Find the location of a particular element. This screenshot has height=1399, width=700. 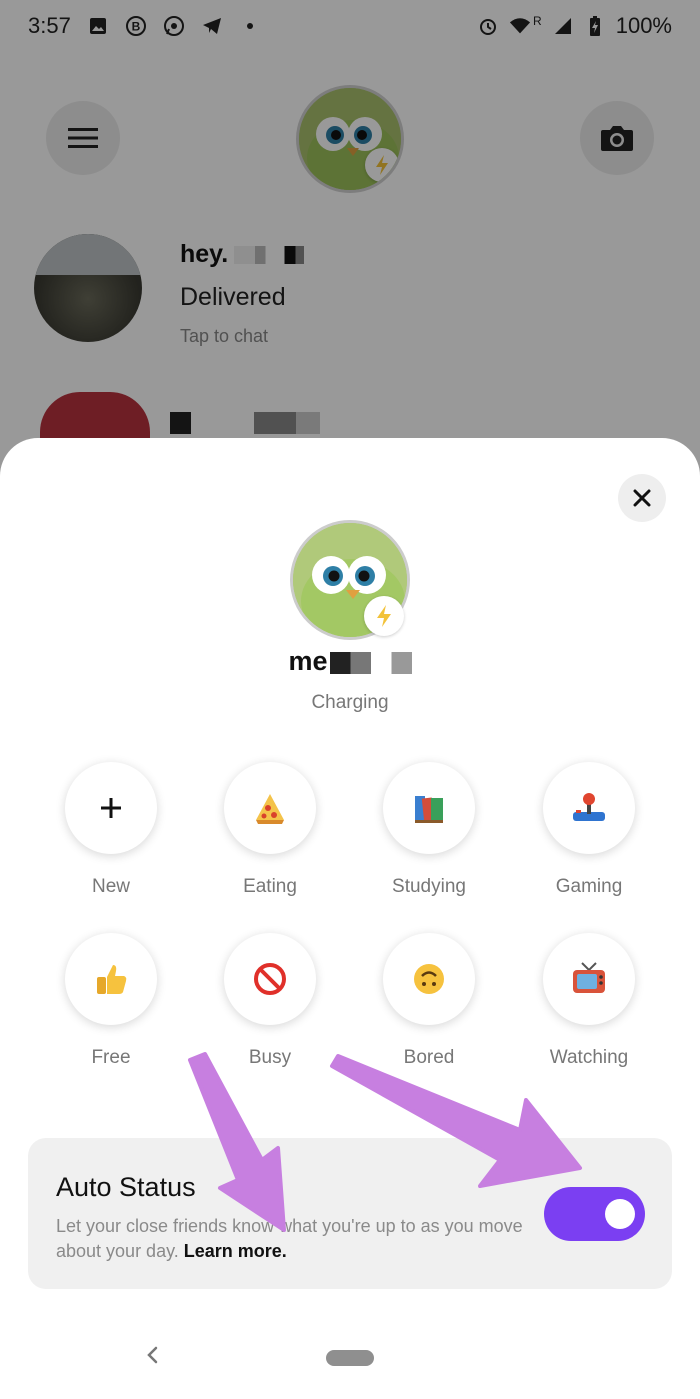

pizza-icon is located at coordinates (270, 808).